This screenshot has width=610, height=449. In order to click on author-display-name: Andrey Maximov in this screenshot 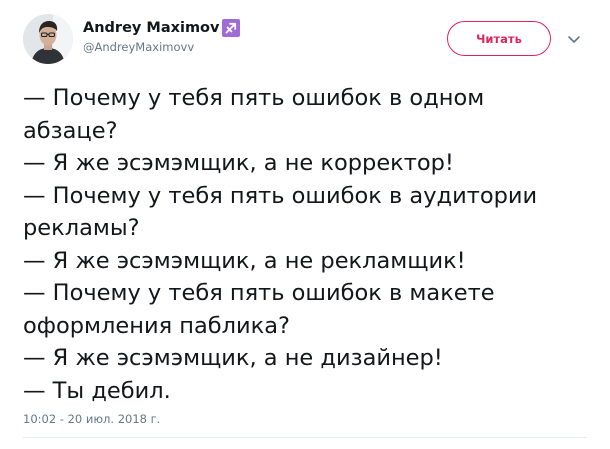, I will do `click(151, 28)`.